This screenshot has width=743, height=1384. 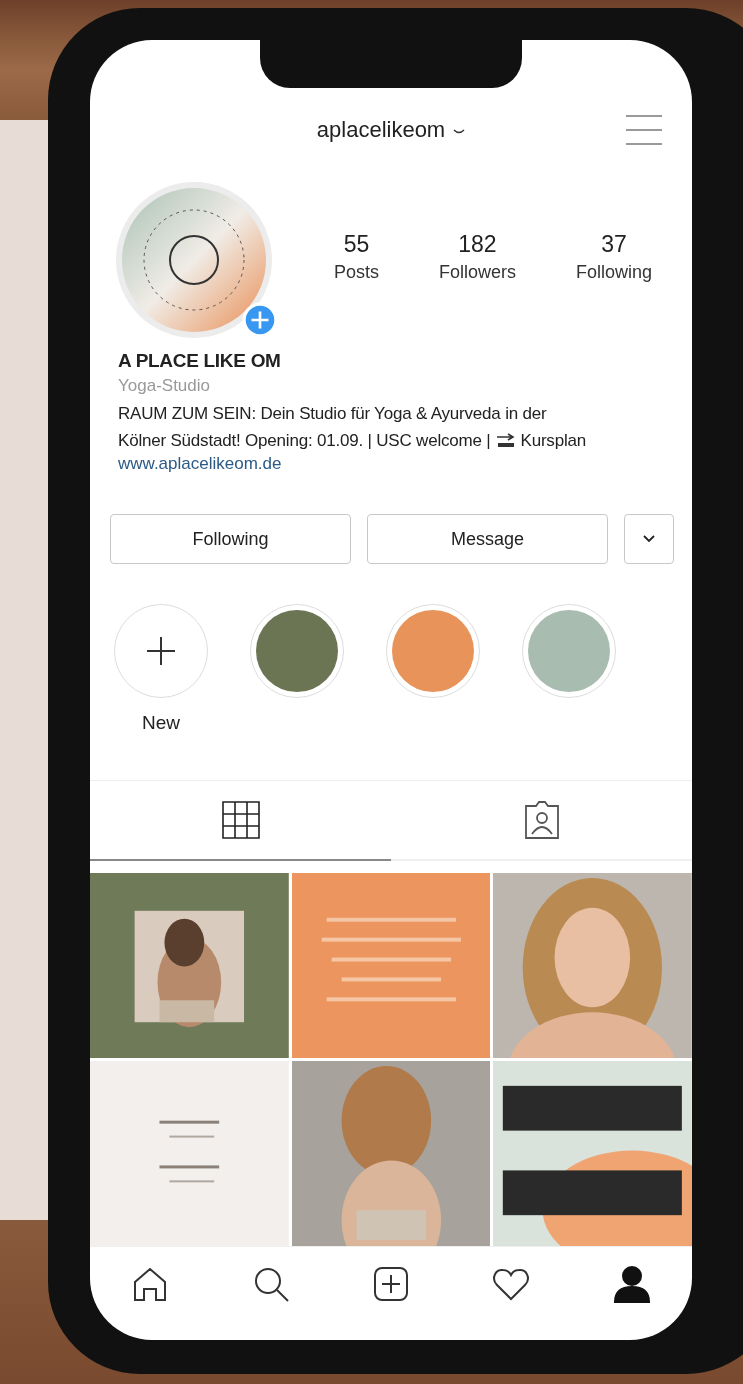 I want to click on dropdown-button, so click(x=649, y=539).